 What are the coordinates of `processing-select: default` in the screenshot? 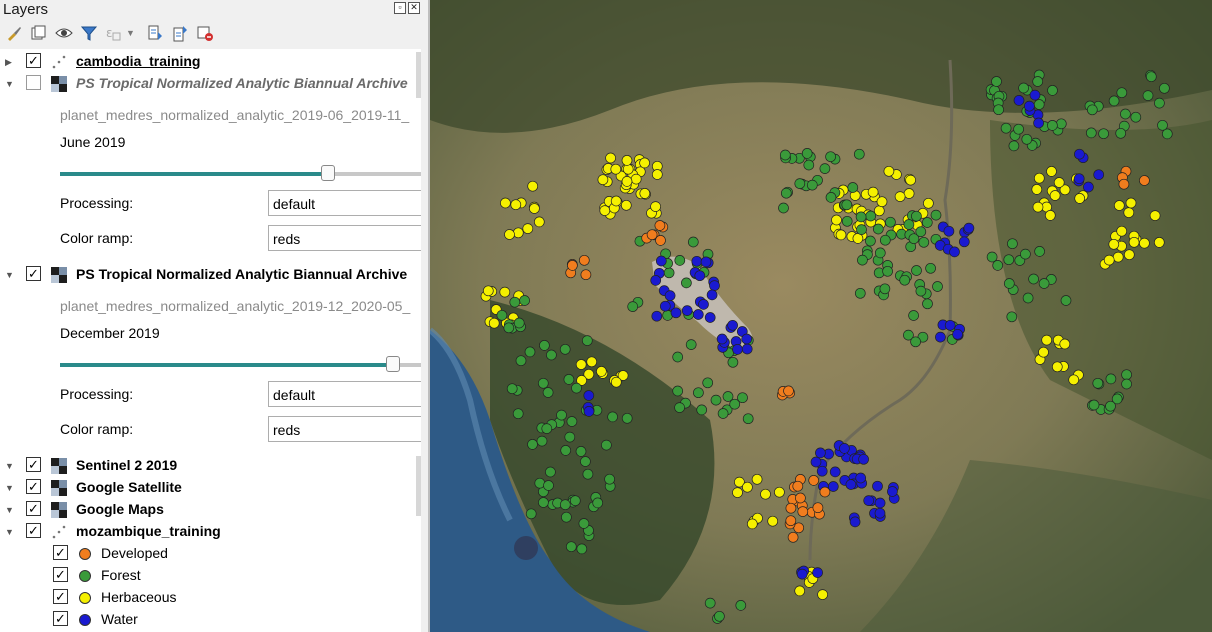 It's located at (344, 394).